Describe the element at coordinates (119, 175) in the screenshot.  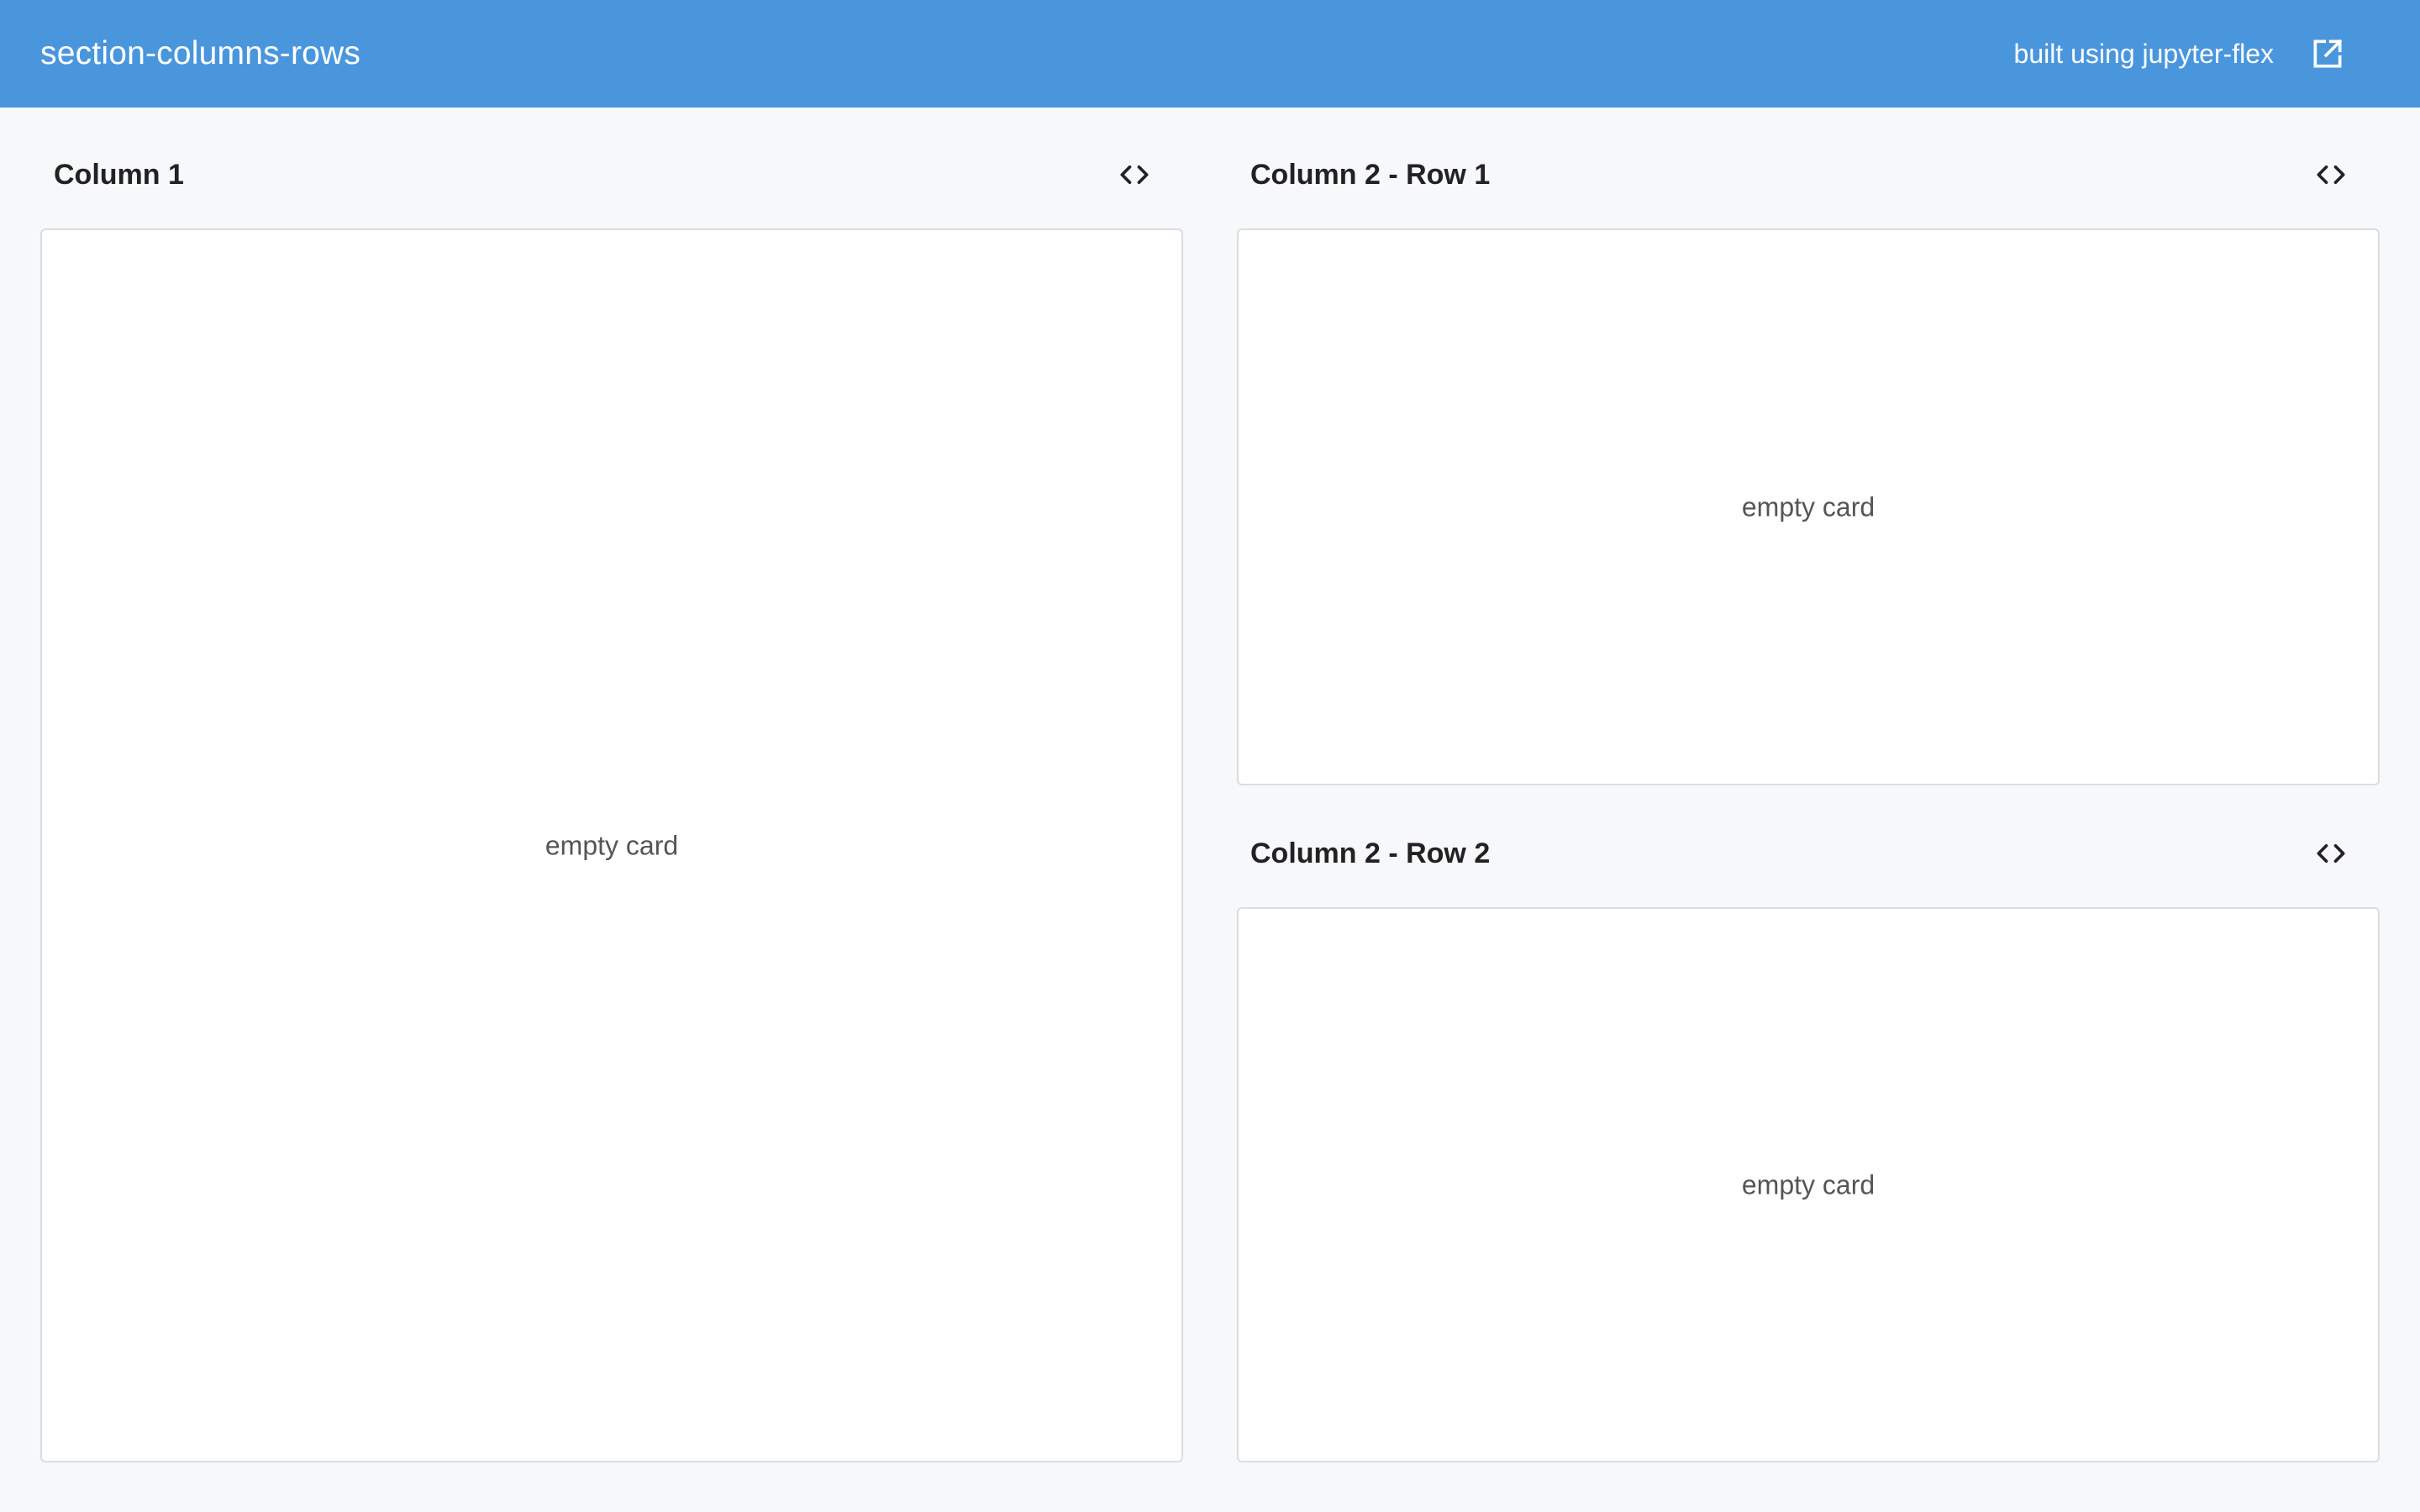
I see `section-title: Column 1` at that location.